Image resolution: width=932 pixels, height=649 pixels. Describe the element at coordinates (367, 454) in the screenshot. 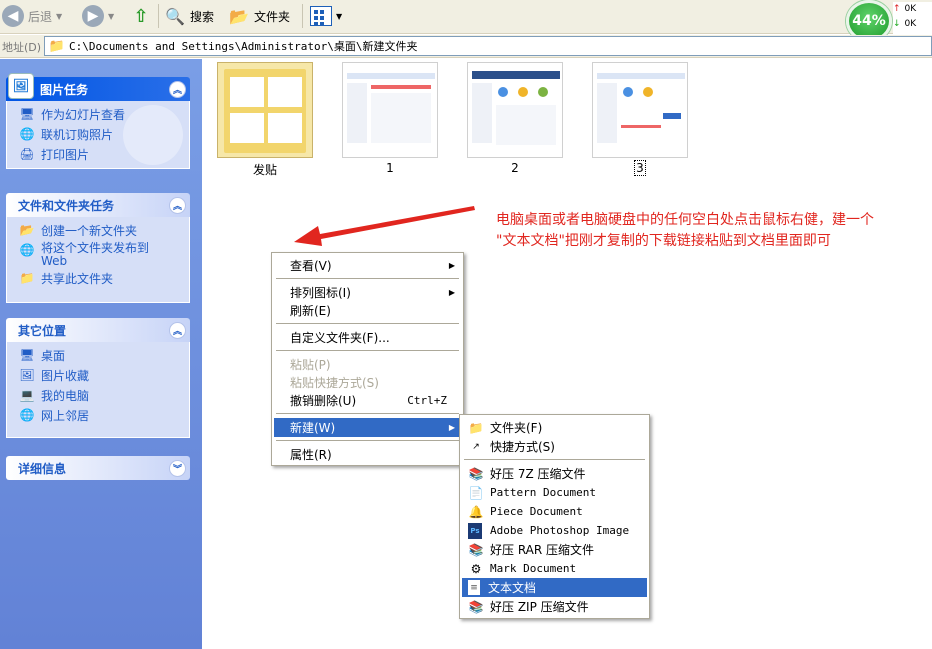

I see `menu-item-properties: 属性(R)` at that location.